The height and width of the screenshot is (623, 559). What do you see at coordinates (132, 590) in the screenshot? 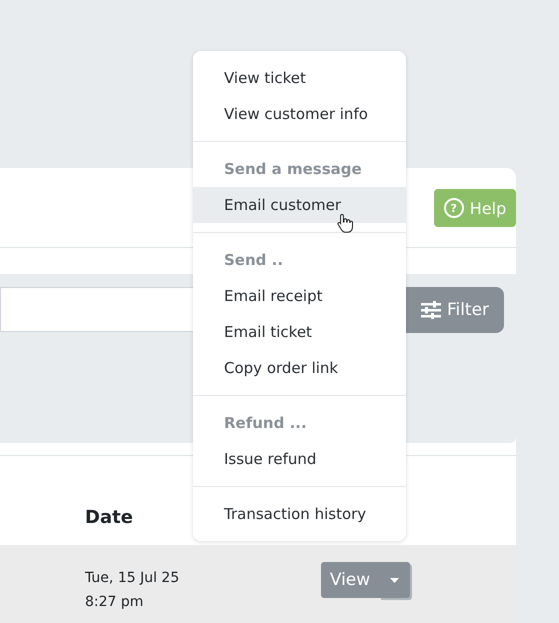
I see `date-cell-text: Tue, 15 Jul 25 8:27 pm` at bounding box center [132, 590].